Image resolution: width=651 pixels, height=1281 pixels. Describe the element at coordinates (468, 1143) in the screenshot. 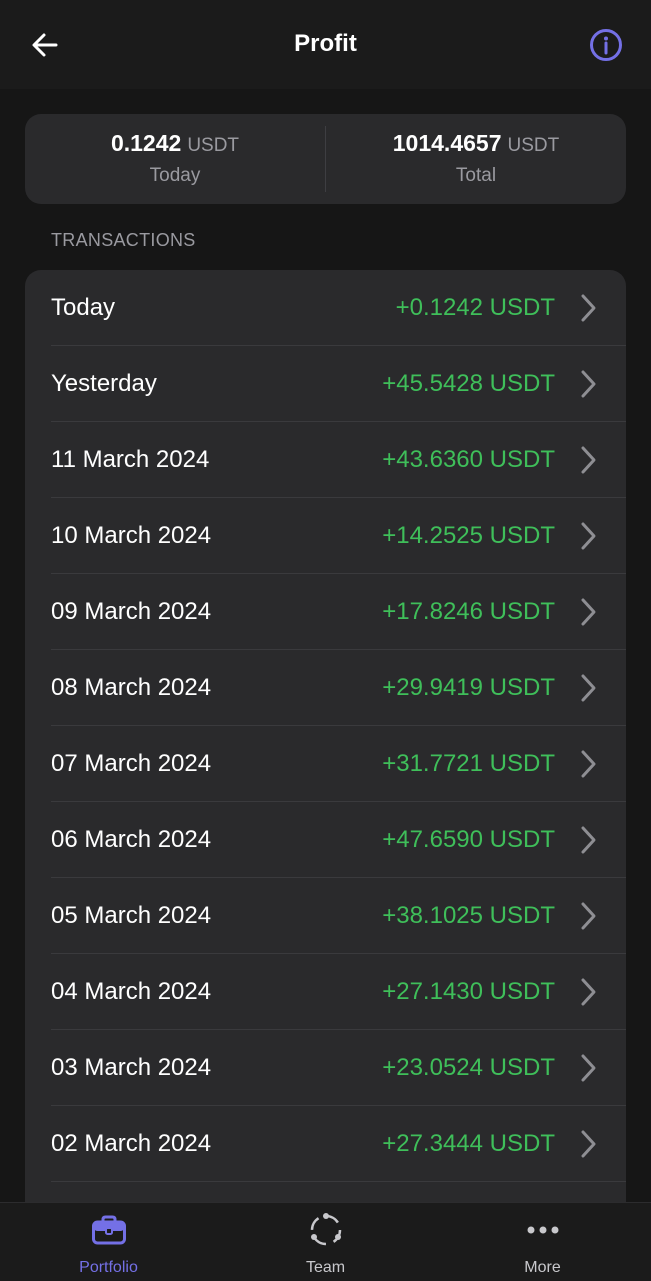

I see `transaction-amount: +27.3444 USDT` at that location.